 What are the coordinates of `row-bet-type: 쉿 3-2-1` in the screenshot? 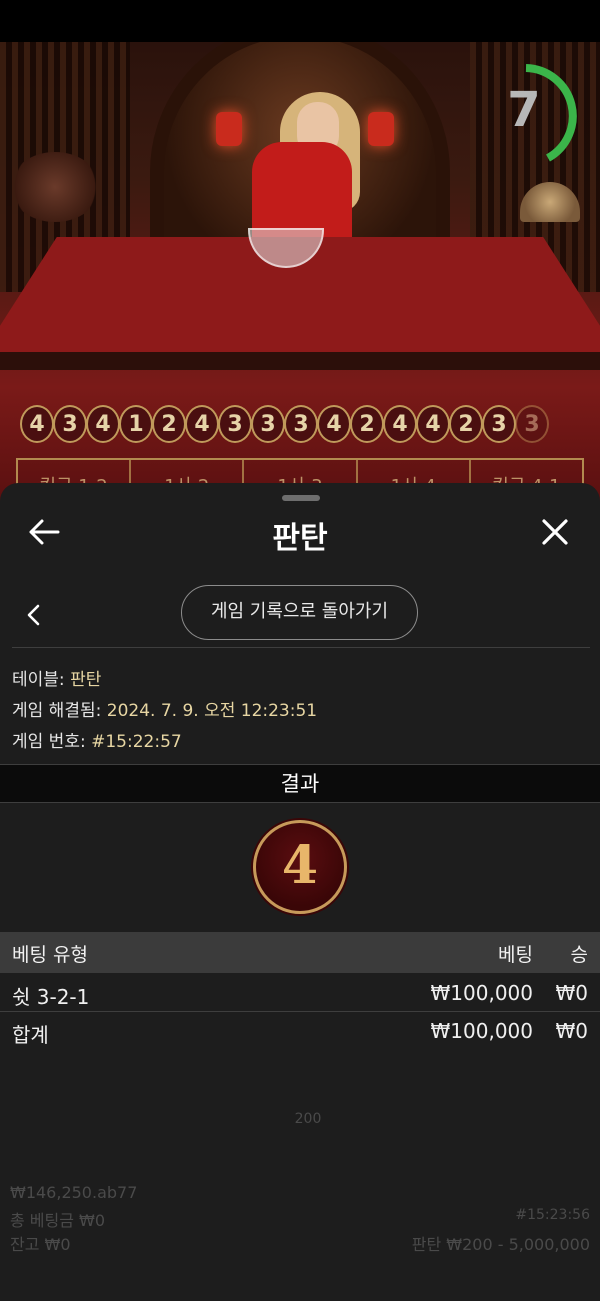 It's located at (51, 997).